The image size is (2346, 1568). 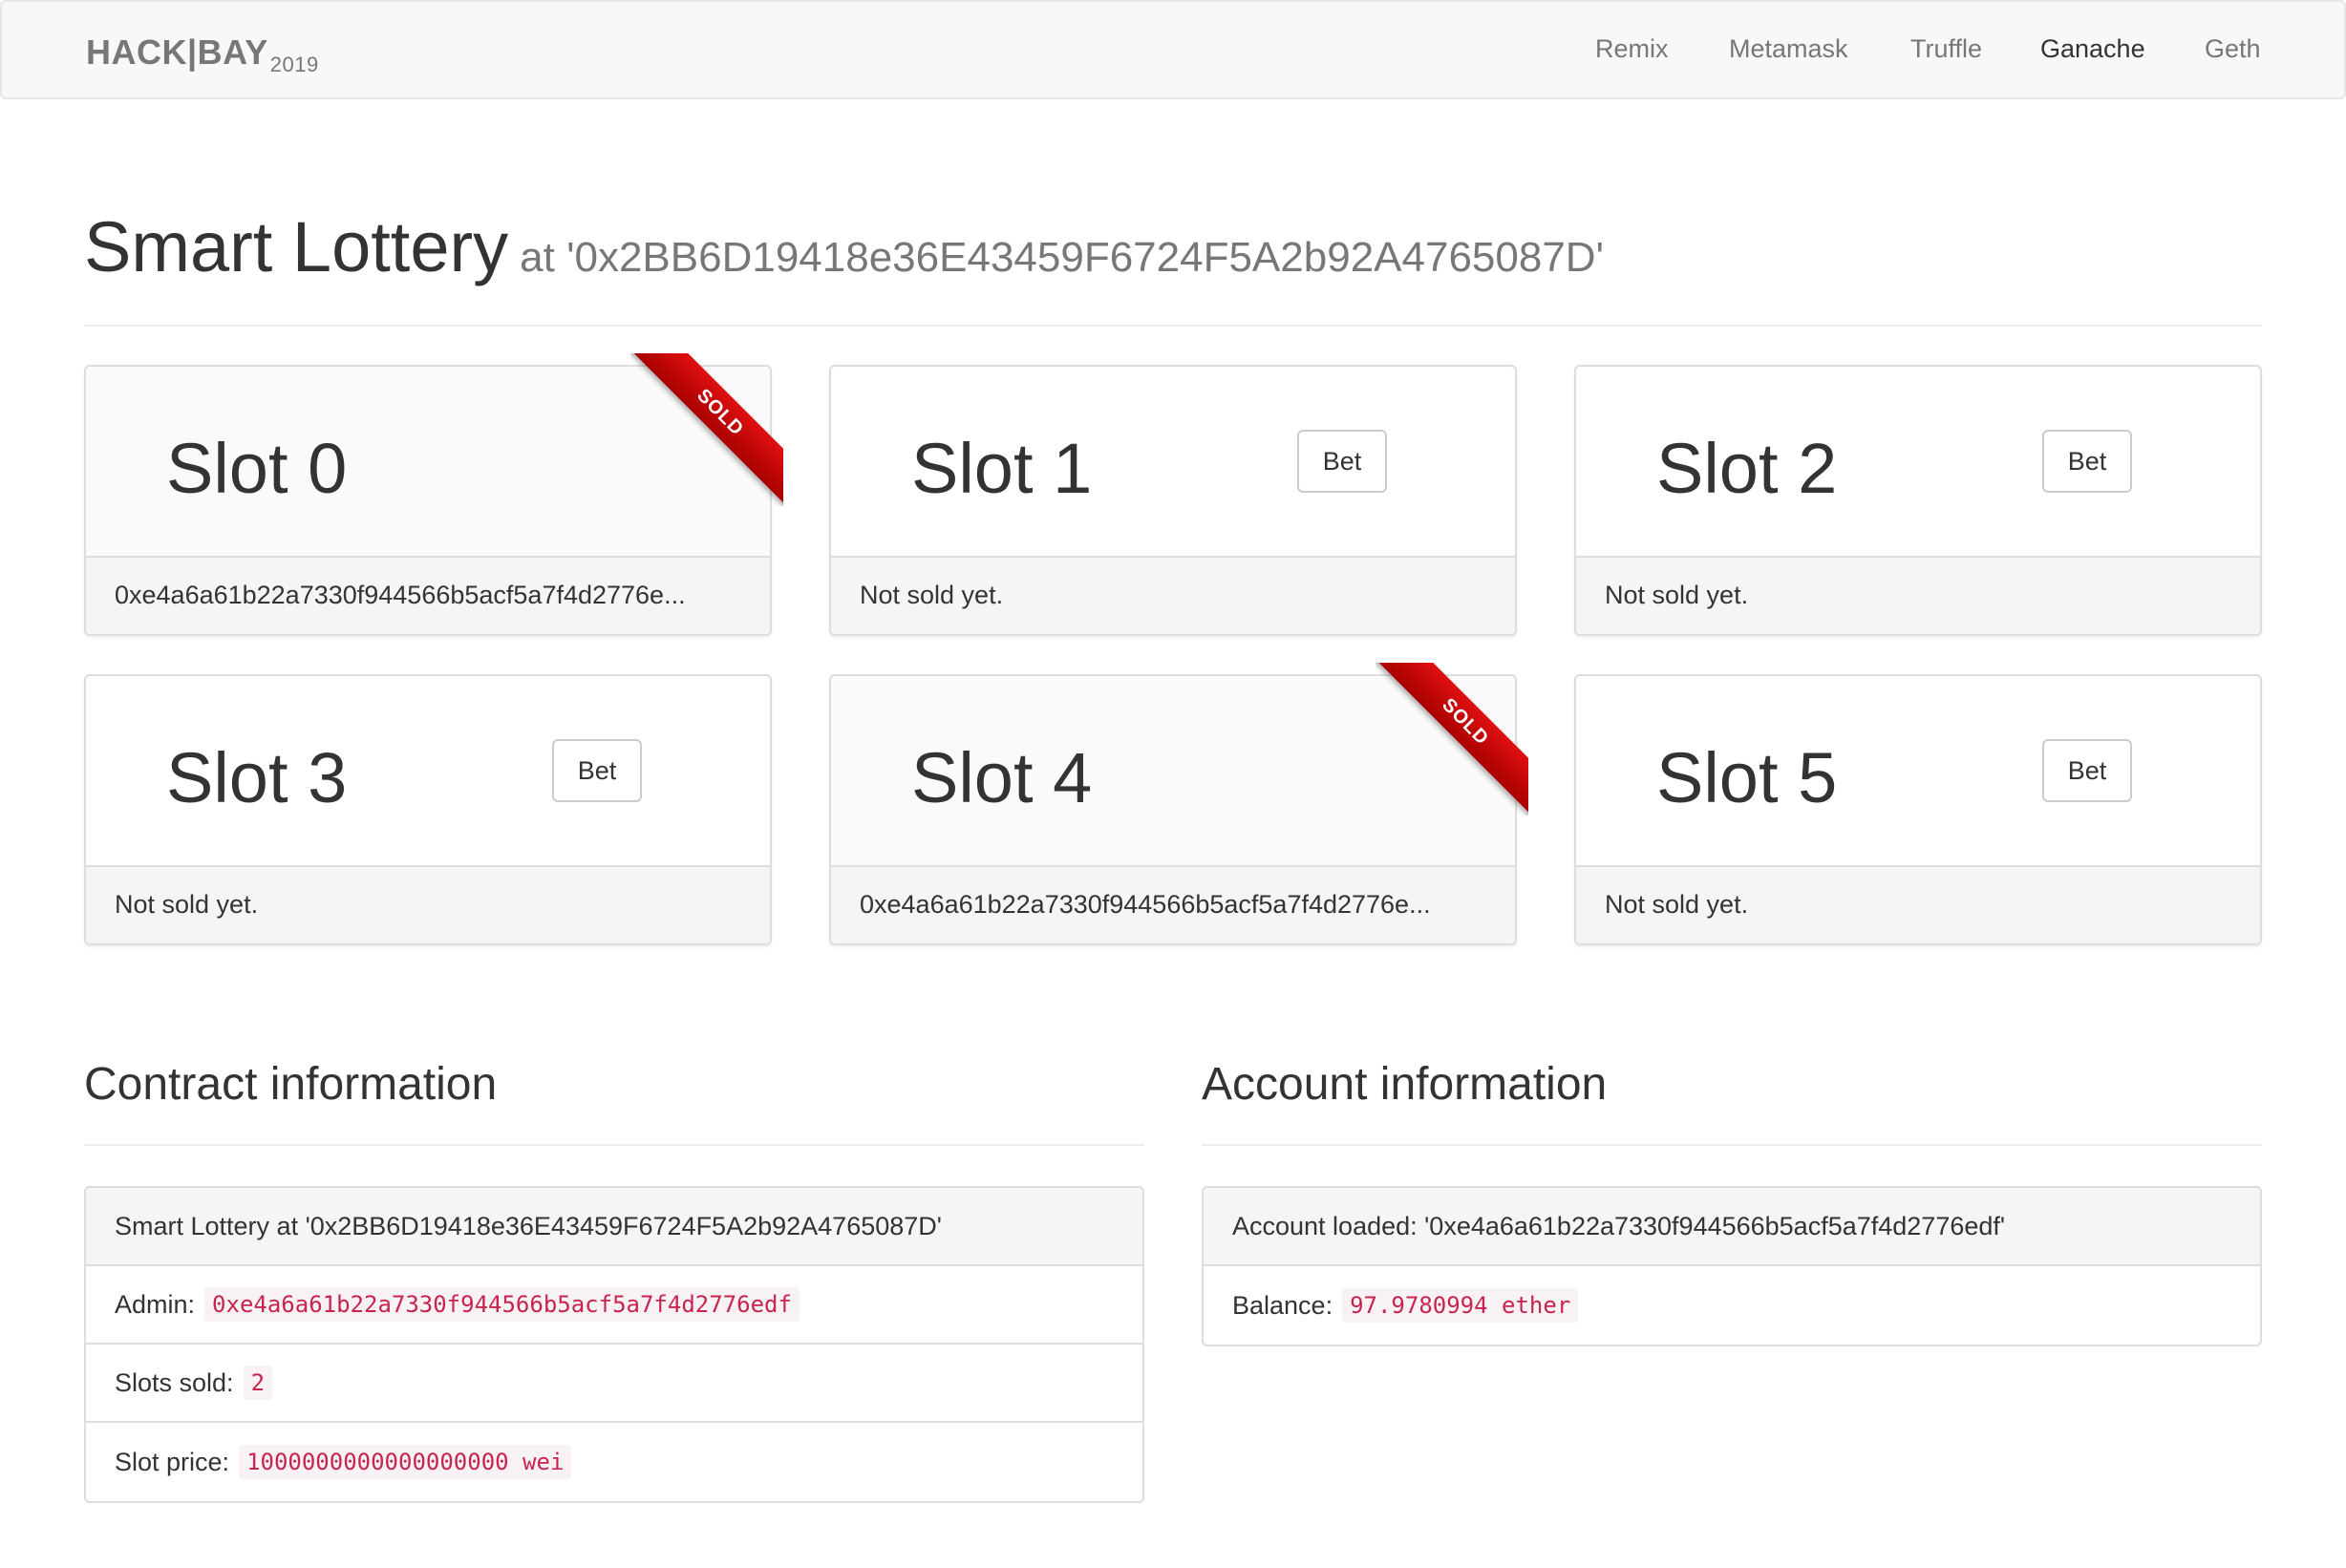 I want to click on slot-panel-3: Slot 3 Bet Not sold yet., so click(x=428, y=809).